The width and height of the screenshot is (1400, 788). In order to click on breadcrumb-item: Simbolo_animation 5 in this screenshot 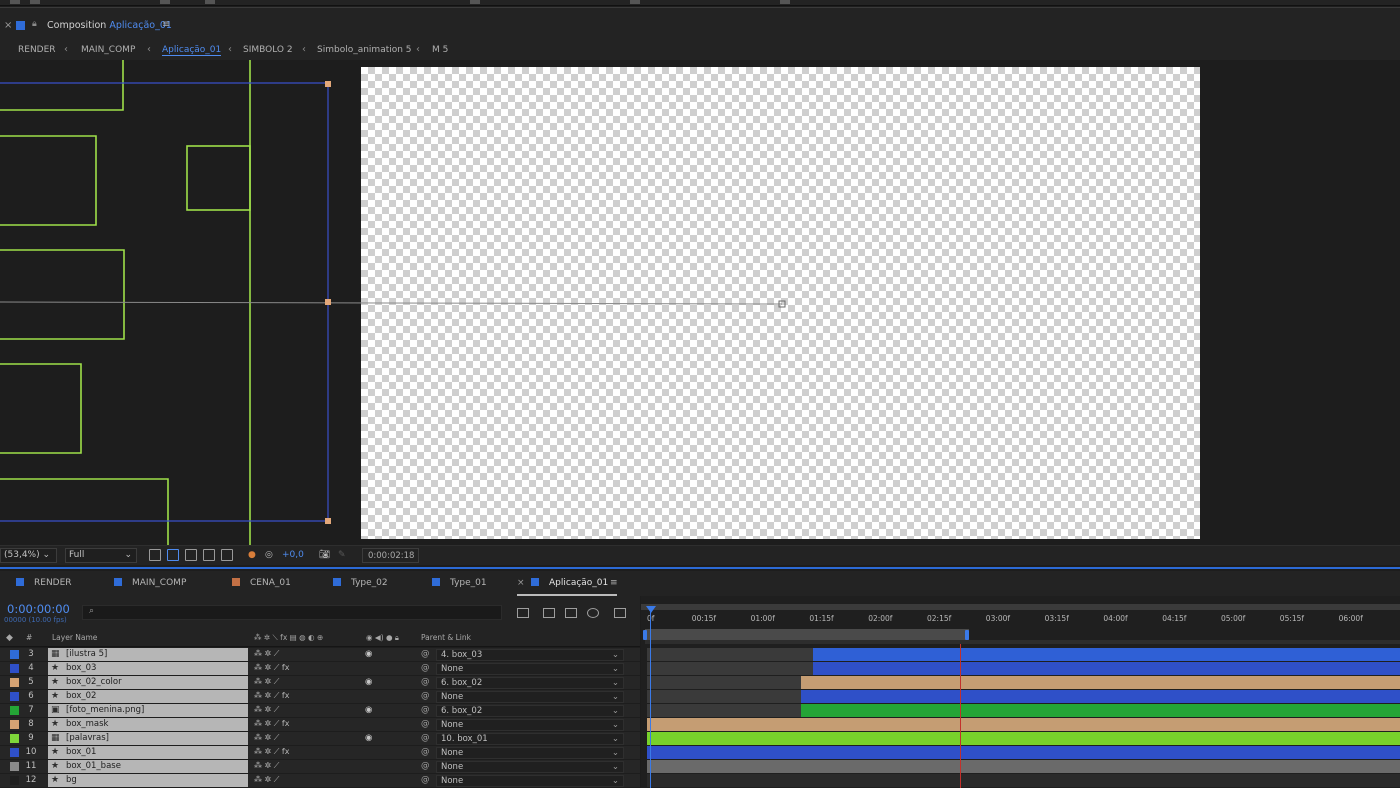, I will do `click(364, 50)`.